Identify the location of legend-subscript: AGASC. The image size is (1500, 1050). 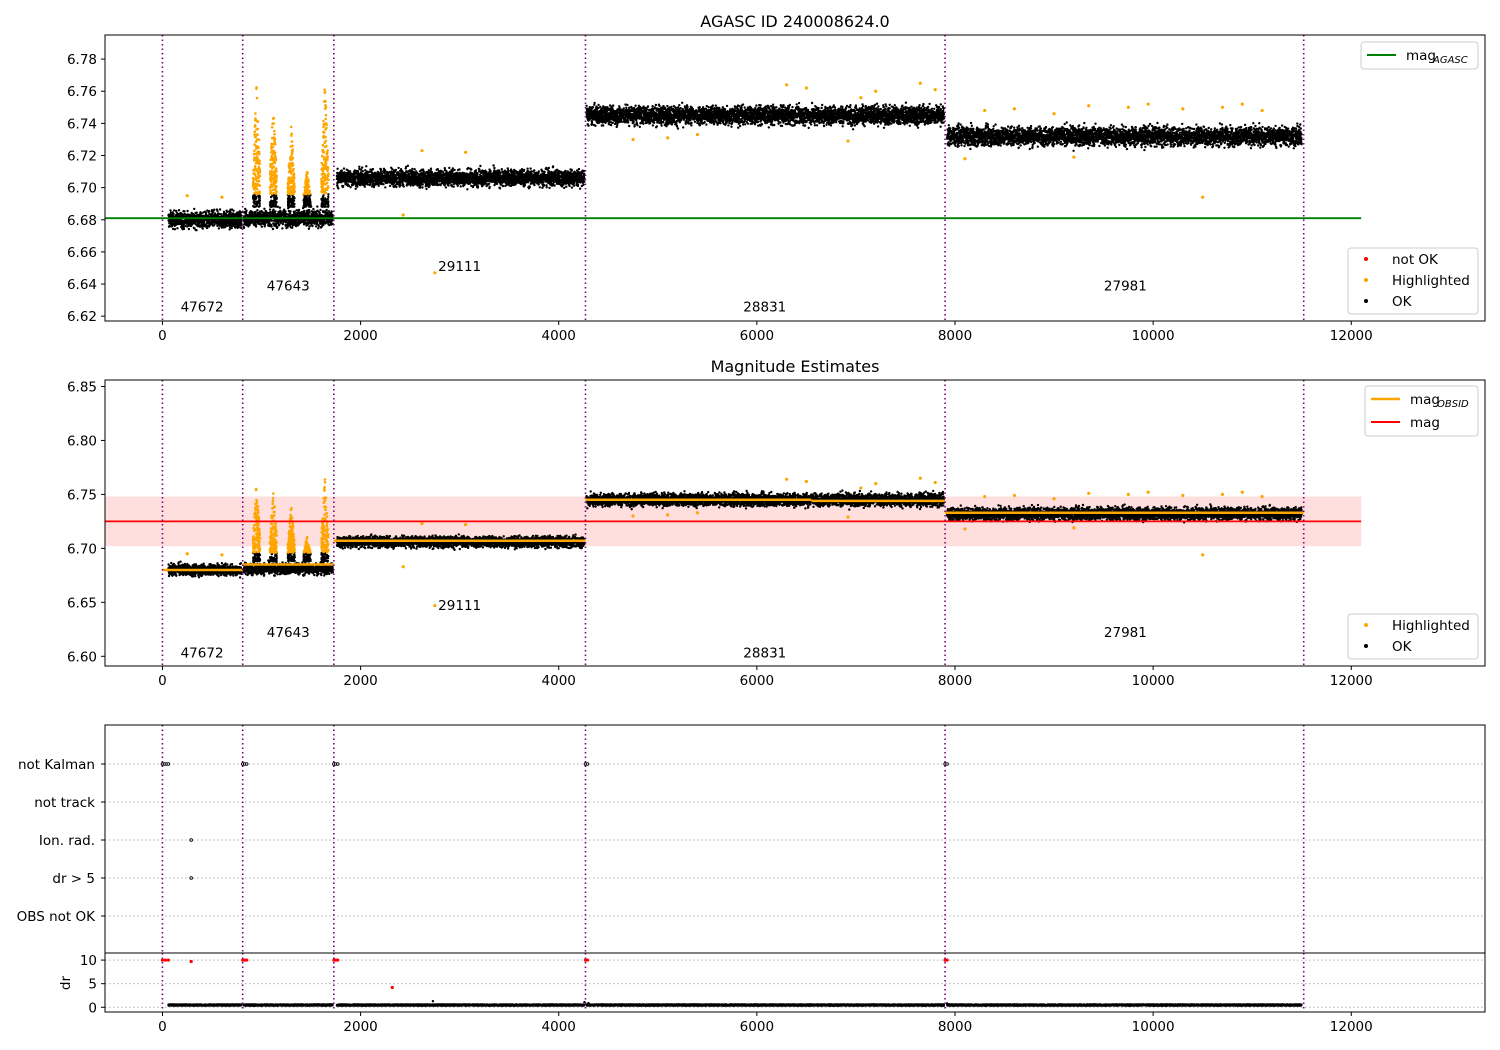
(1450, 60).